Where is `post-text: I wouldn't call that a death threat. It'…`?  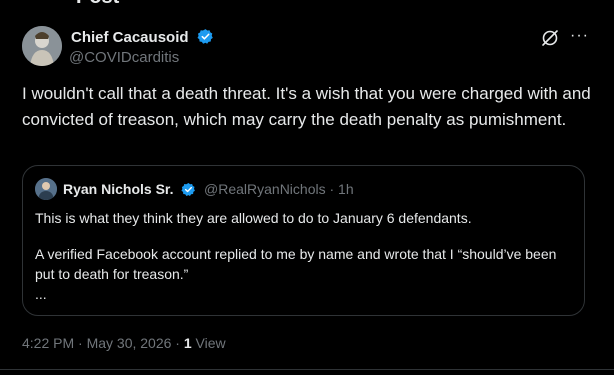 post-text: I wouldn't call that a death threat. It'… is located at coordinates (306, 106).